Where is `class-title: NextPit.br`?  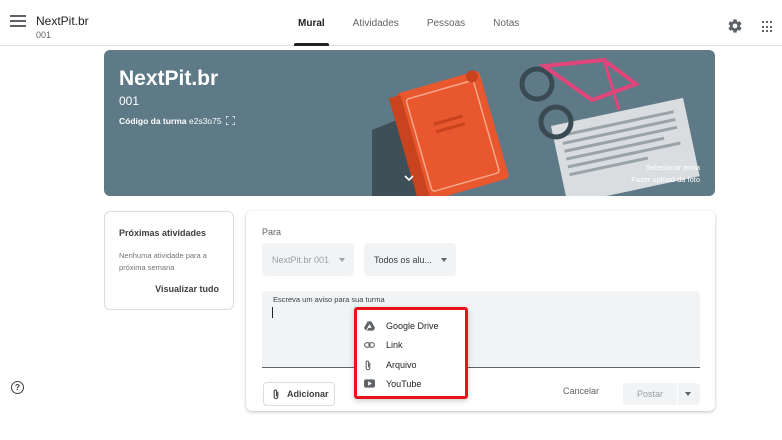 class-title: NextPit.br is located at coordinates (62, 21).